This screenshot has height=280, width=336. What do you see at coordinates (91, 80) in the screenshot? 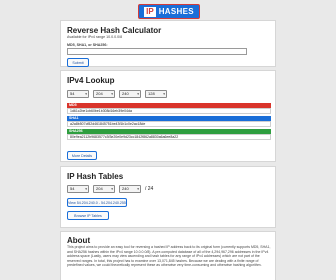
I see `lookup-title: IPv4 Lookup` at bounding box center [91, 80].